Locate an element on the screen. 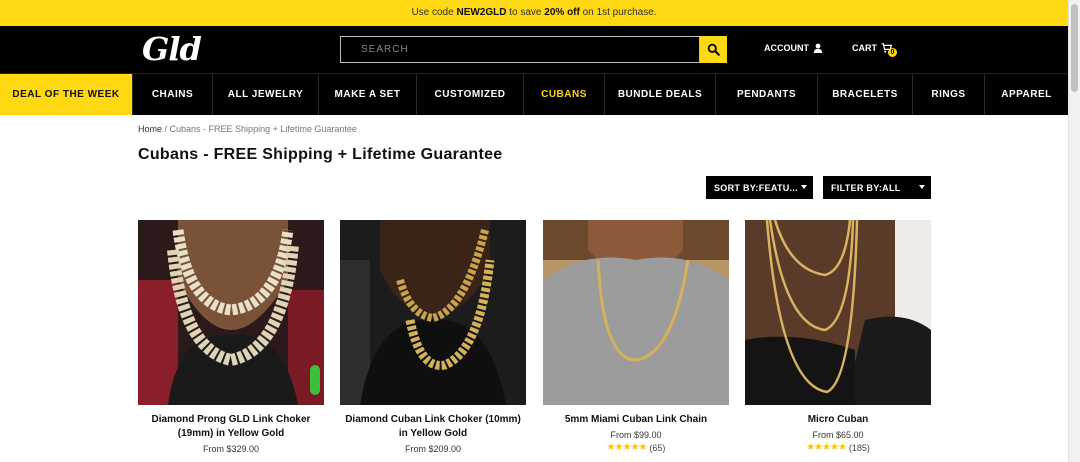 The width and height of the screenshot is (1080, 462). nav-item-make-a-set: MAKE A SET is located at coordinates (368, 94).